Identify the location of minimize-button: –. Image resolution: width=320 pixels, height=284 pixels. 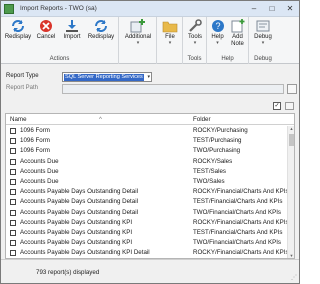
(254, 9).